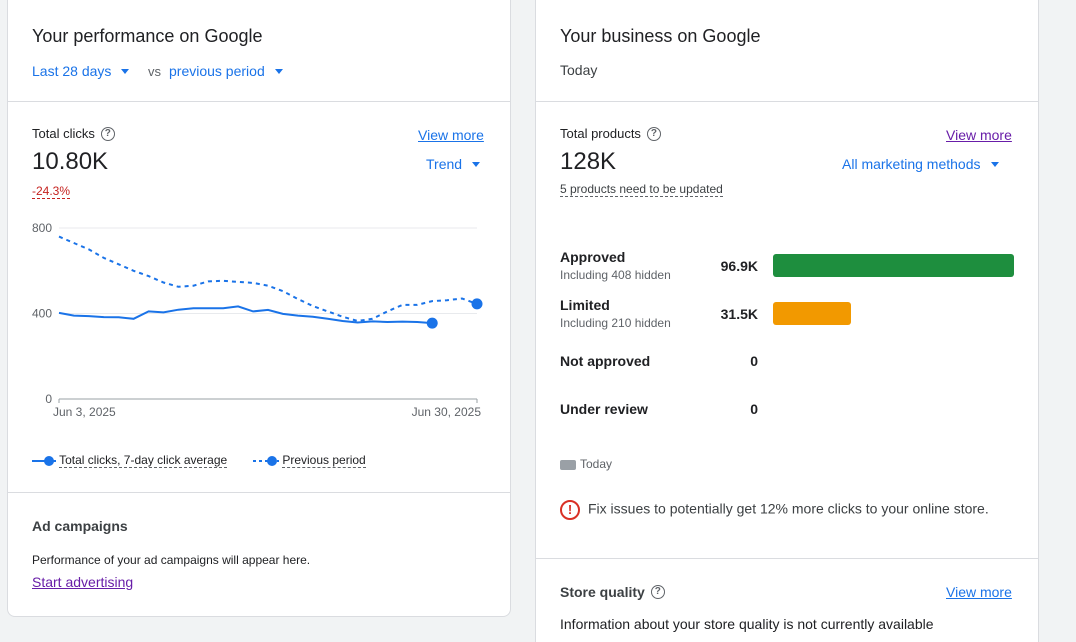 This screenshot has height=642, width=1076. I want to click on trend-dropdown: Trend, so click(453, 164).